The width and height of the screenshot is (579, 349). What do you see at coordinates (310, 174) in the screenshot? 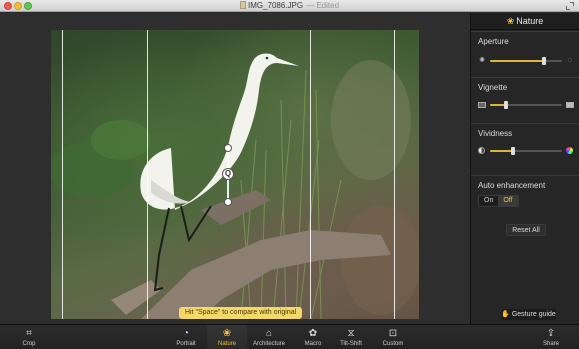
I see `tilt-focus-boundary-right` at bounding box center [310, 174].